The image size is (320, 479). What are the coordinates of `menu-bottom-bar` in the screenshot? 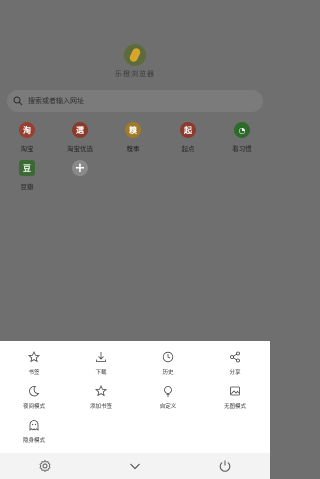 It's located at (135, 466).